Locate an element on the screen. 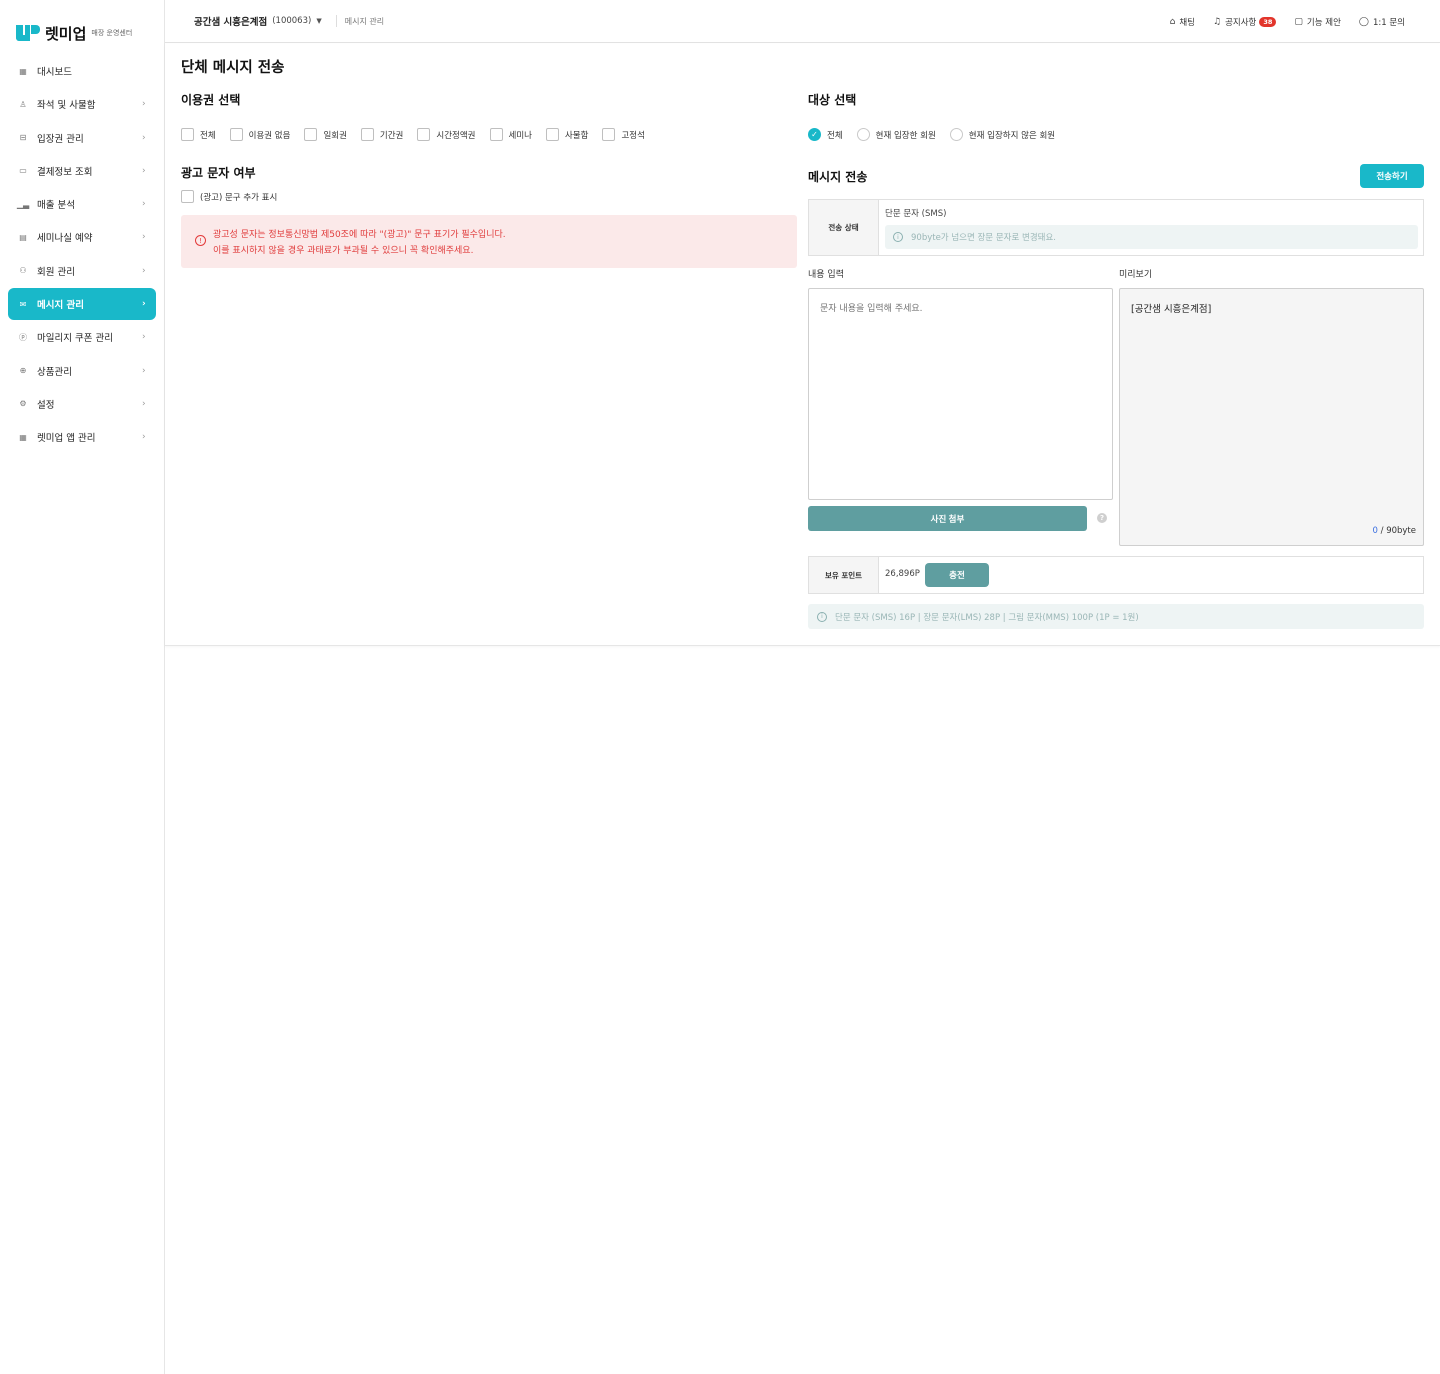 This screenshot has width=1440, height=1374. ticket-checkbox-group: 전체 이용권 없음 일회권 기간권 시간정액권 세미나 사물함 고정석 is located at coordinates (420, 134).